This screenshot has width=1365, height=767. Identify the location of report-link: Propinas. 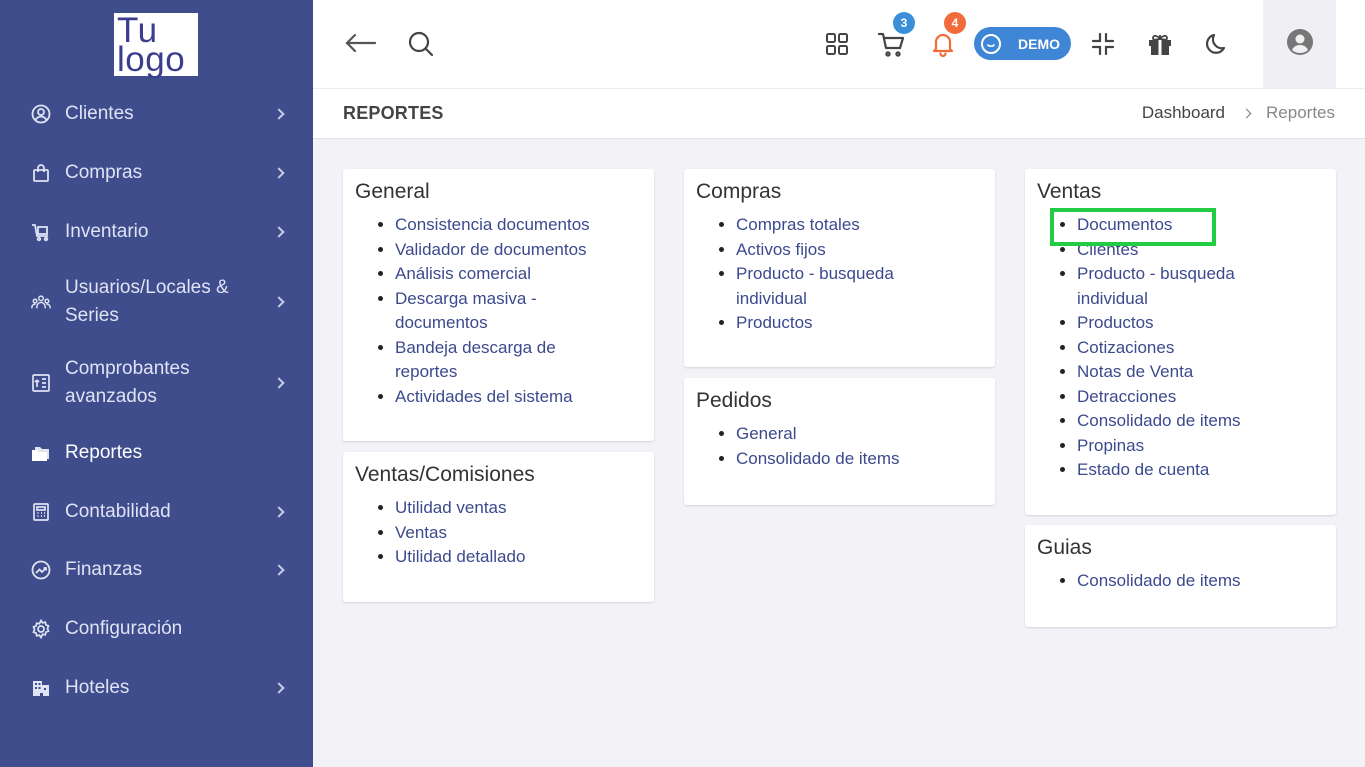
(1110, 445).